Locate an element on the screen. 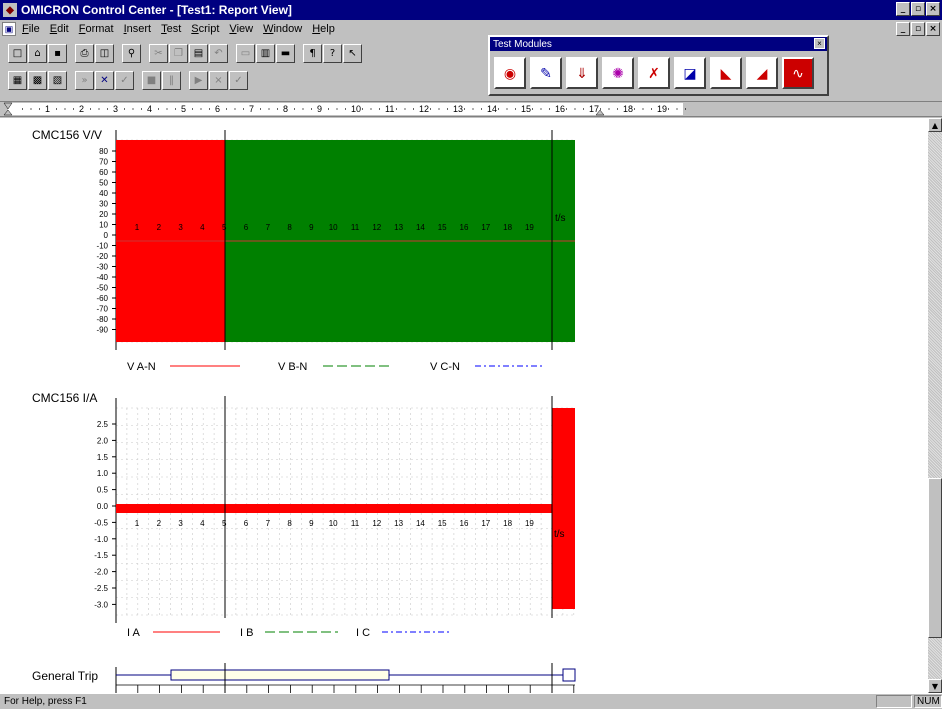 This screenshot has width=942, height=709. current-x-tick: 6 is located at coordinates (246, 523).